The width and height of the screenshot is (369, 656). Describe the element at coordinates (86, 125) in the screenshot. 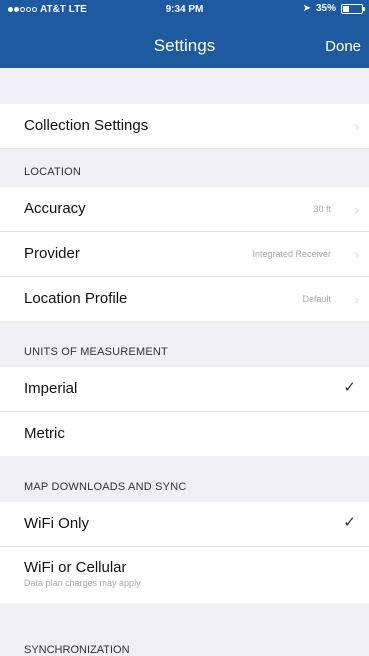

I see `collection-settings-label: Collection Settings` at that location.